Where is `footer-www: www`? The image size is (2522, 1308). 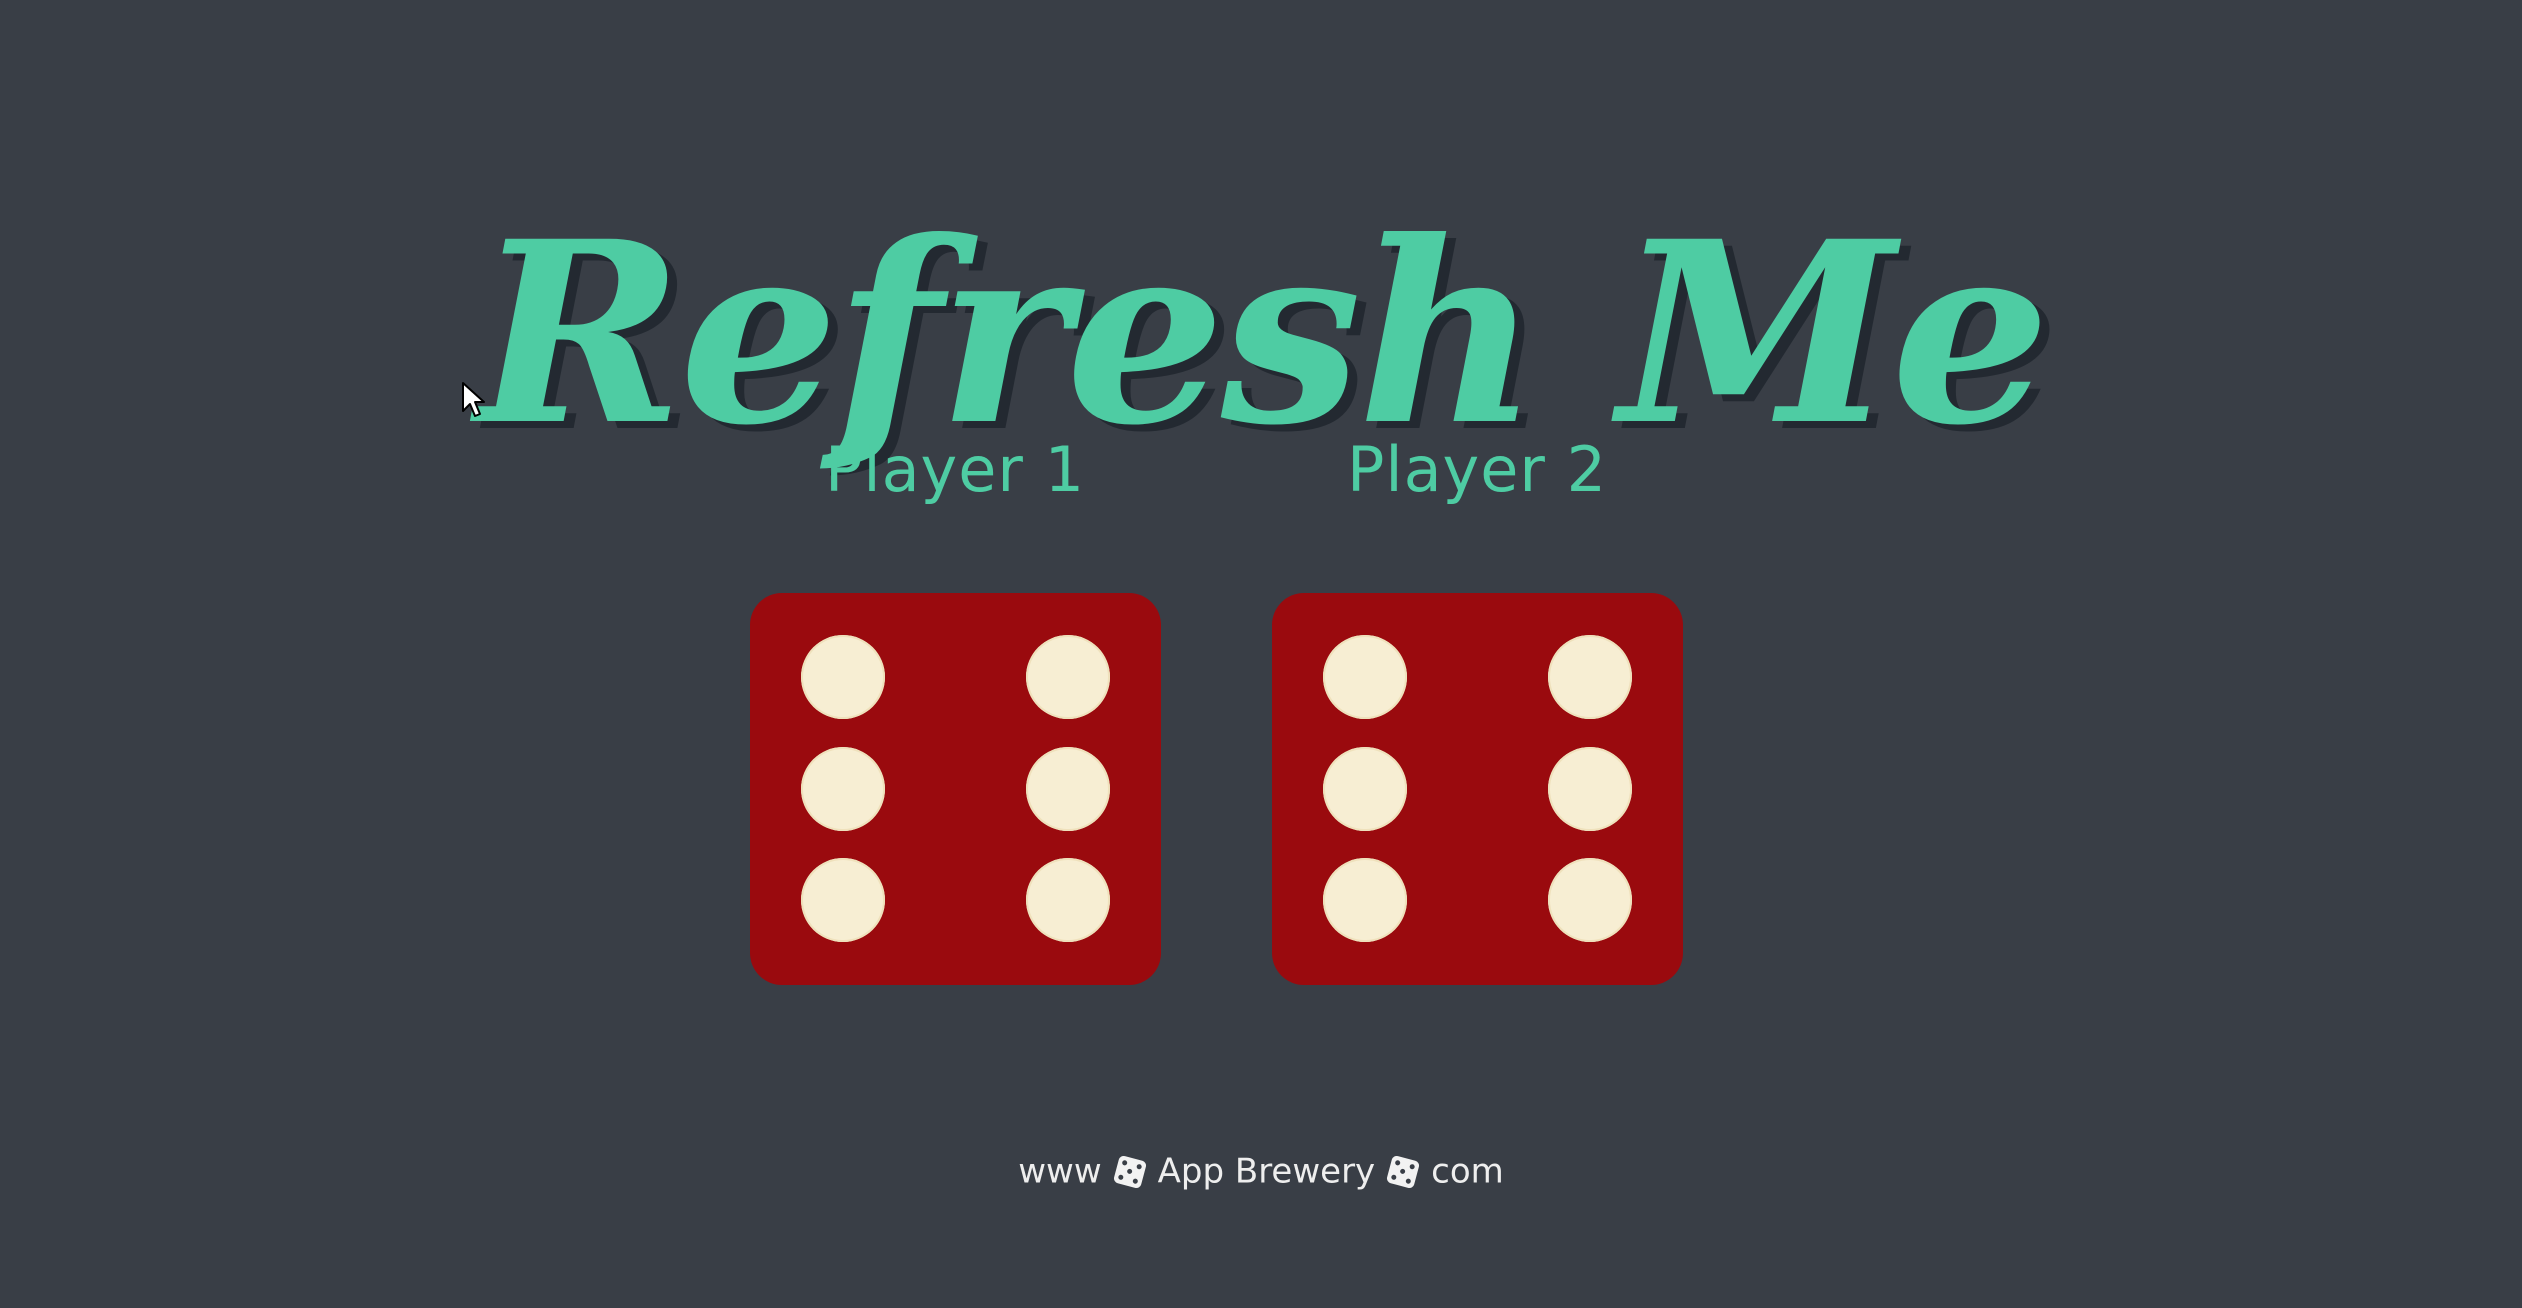
footer-www: www is located at coordinates (1060, 1171).